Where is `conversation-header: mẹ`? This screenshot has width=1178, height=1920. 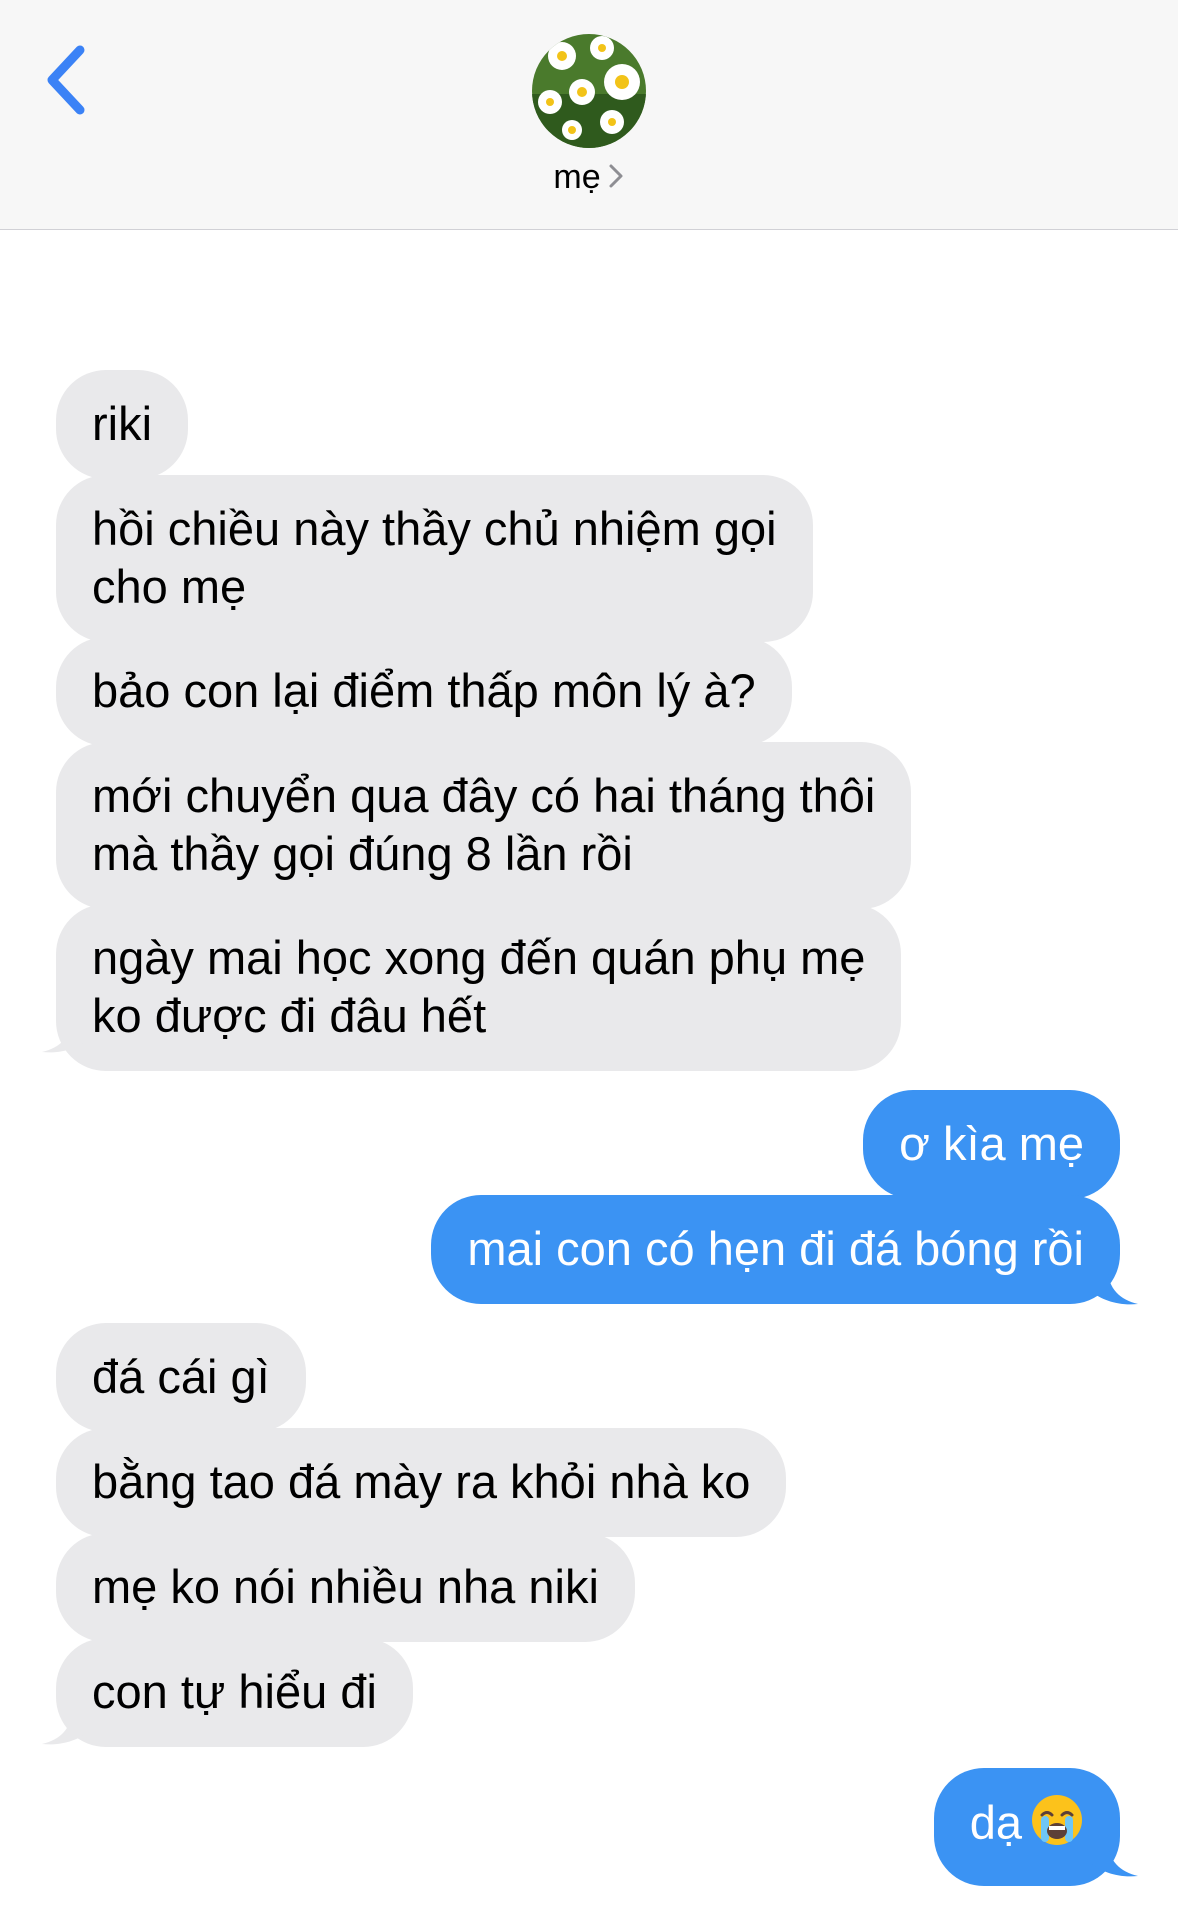 conversation-header: mẹ is located at coordinates (589, 115).